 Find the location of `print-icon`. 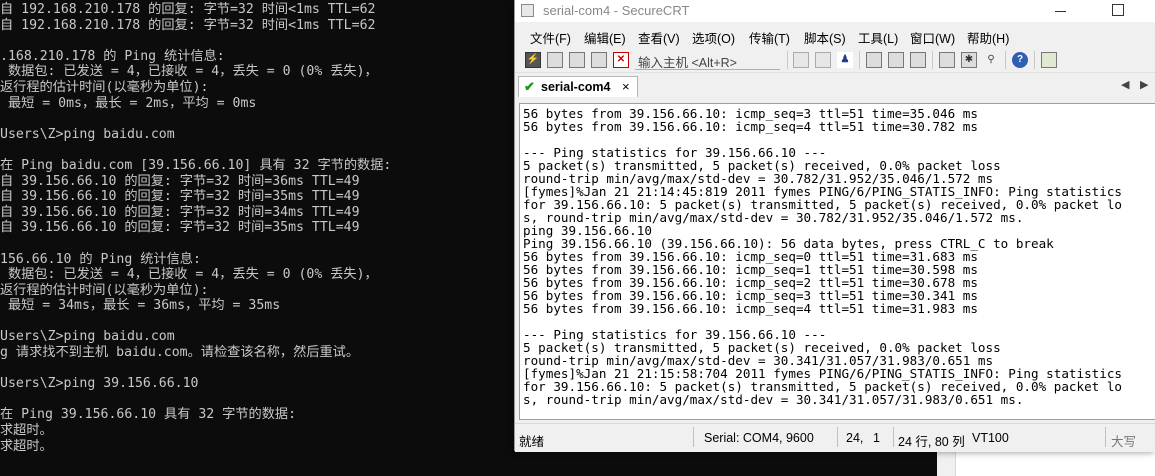

print-icon is located at coordinates (874, 60).